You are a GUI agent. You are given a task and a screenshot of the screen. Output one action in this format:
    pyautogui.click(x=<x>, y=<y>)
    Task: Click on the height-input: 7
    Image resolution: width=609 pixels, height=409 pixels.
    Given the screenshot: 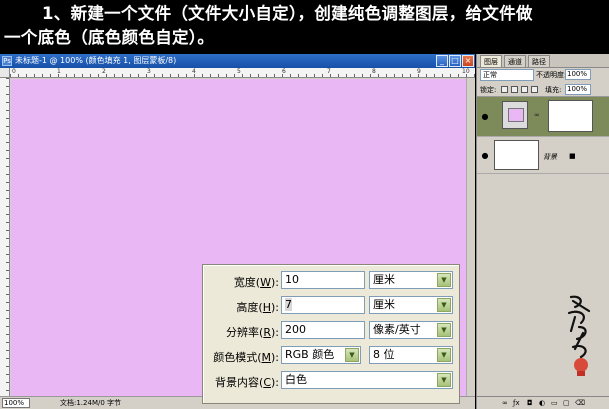 What is the action you would take?
    pyautogui.click(x=323, y=305)
    